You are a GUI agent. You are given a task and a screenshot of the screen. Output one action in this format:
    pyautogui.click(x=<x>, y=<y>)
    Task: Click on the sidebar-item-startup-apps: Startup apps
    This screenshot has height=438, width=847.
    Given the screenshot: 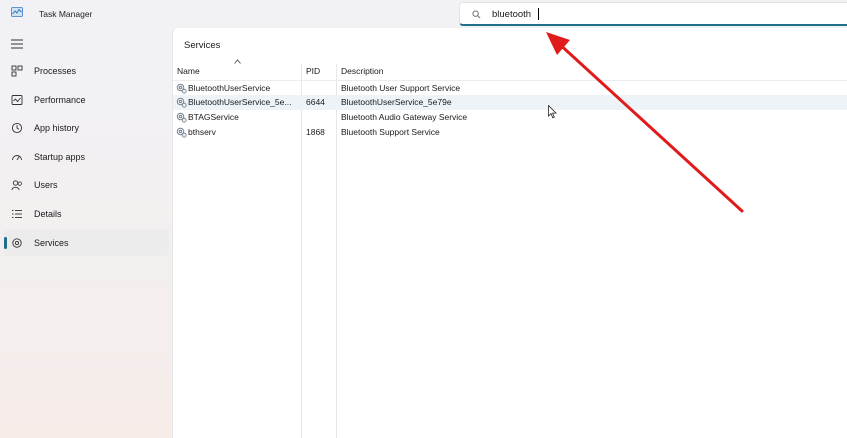 What is the action you would take?
    pyautogui.click(x=86, y=157)
    